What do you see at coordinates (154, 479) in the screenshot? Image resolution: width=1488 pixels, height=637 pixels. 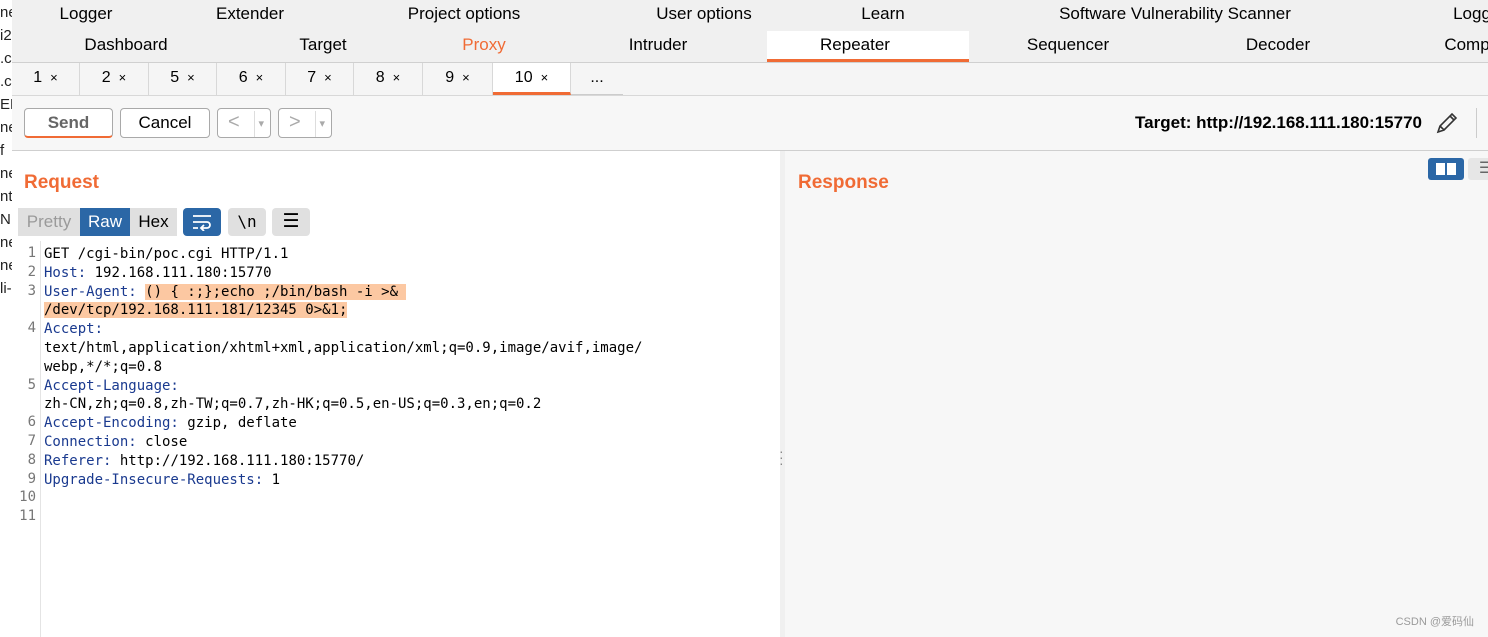 I see `header-name: Upgrade-Insecure-Requests:` at bounding box center [154, 479].